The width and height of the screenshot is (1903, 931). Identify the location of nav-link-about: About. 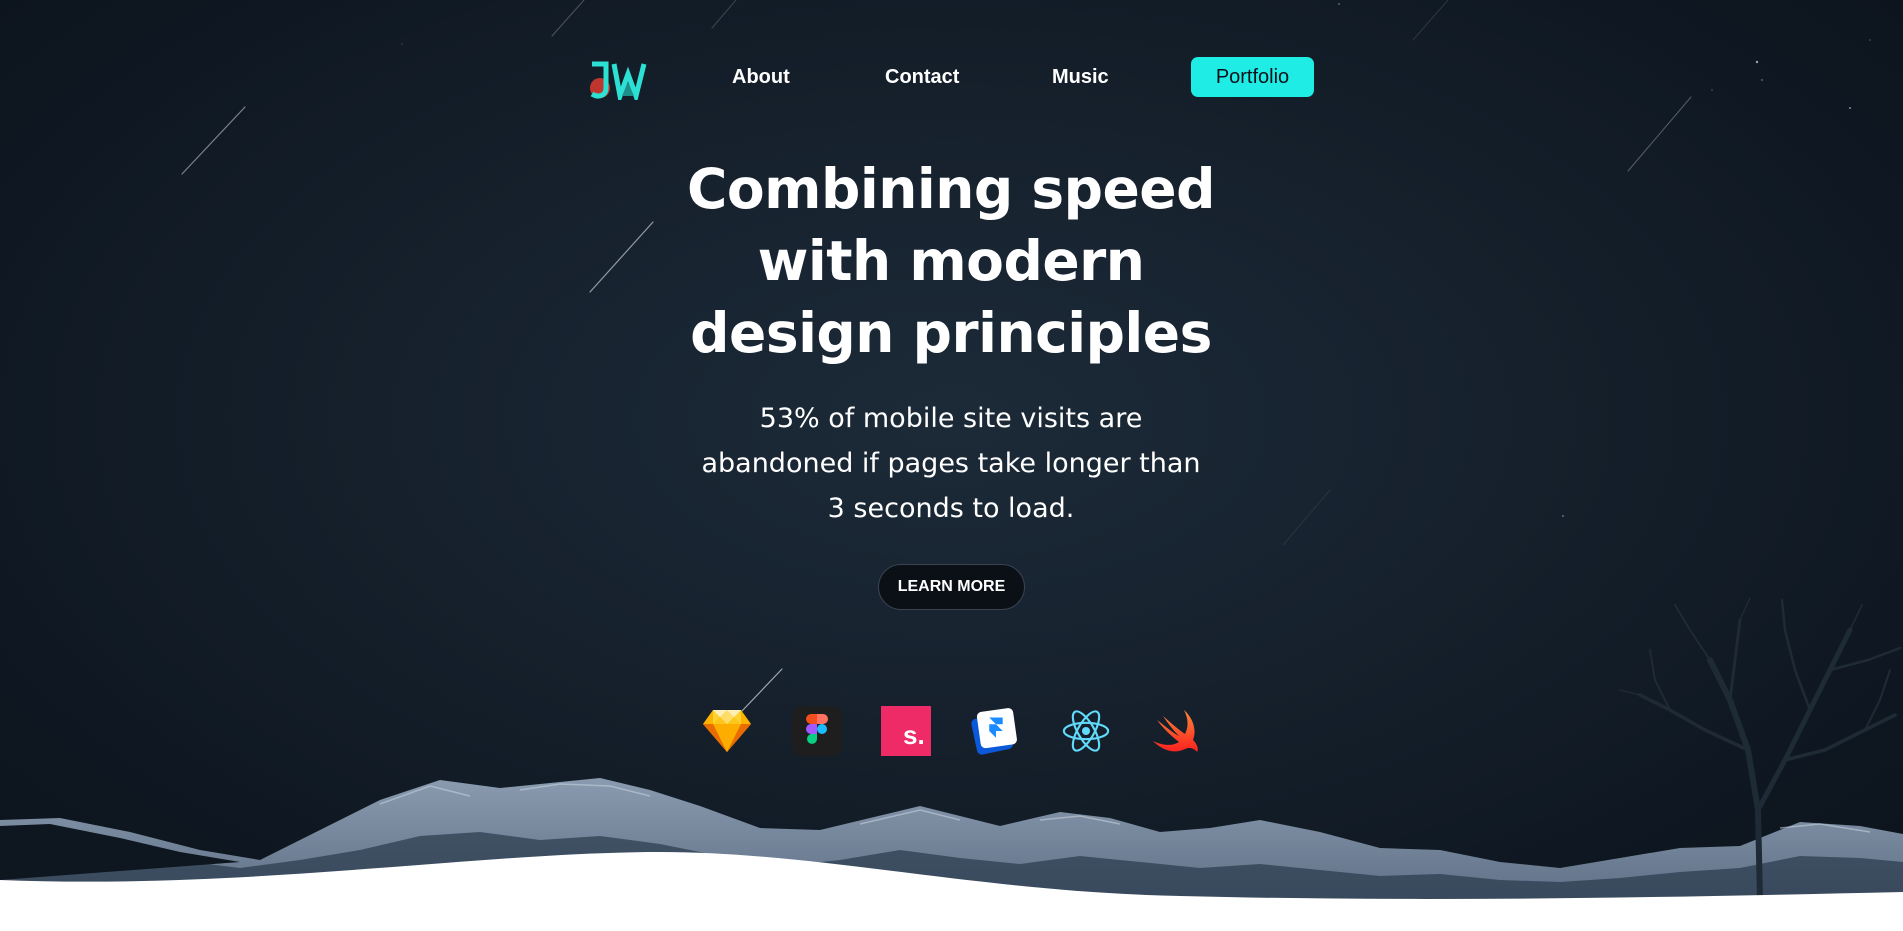
(761, 77).